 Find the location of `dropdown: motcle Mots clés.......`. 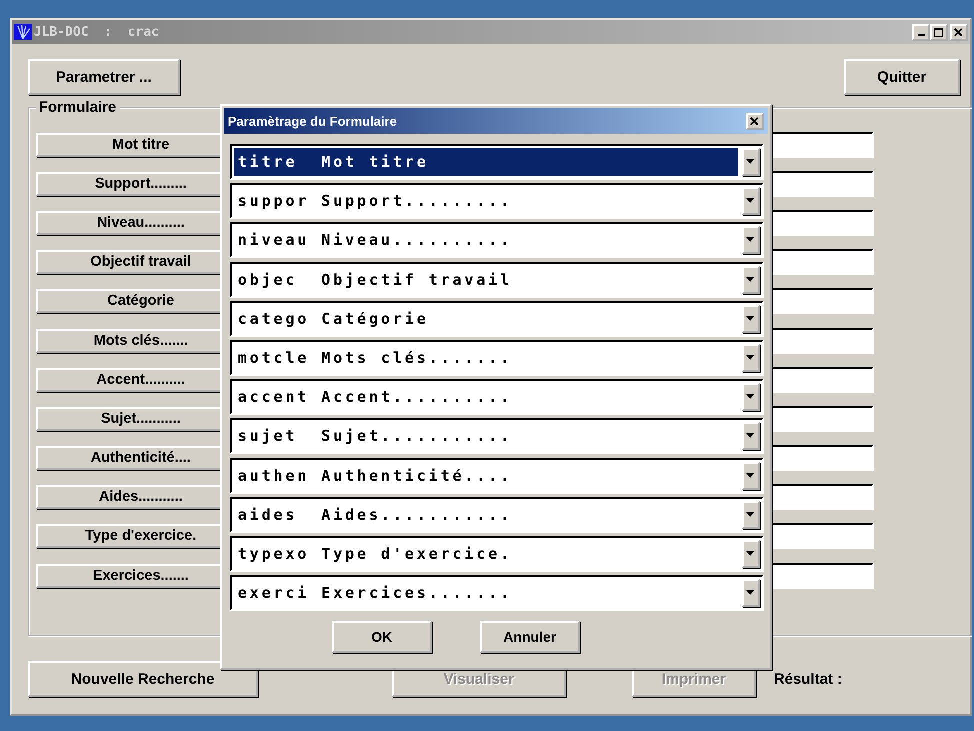

dropdown: motcle Mots clés....... is located at coordinates (497, 358).